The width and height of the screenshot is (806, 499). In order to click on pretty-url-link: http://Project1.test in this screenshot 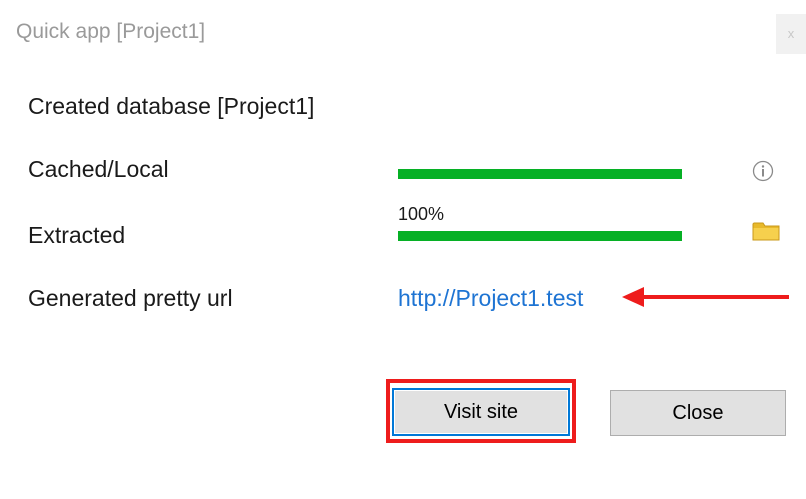, I will do `click(490, 298)`.